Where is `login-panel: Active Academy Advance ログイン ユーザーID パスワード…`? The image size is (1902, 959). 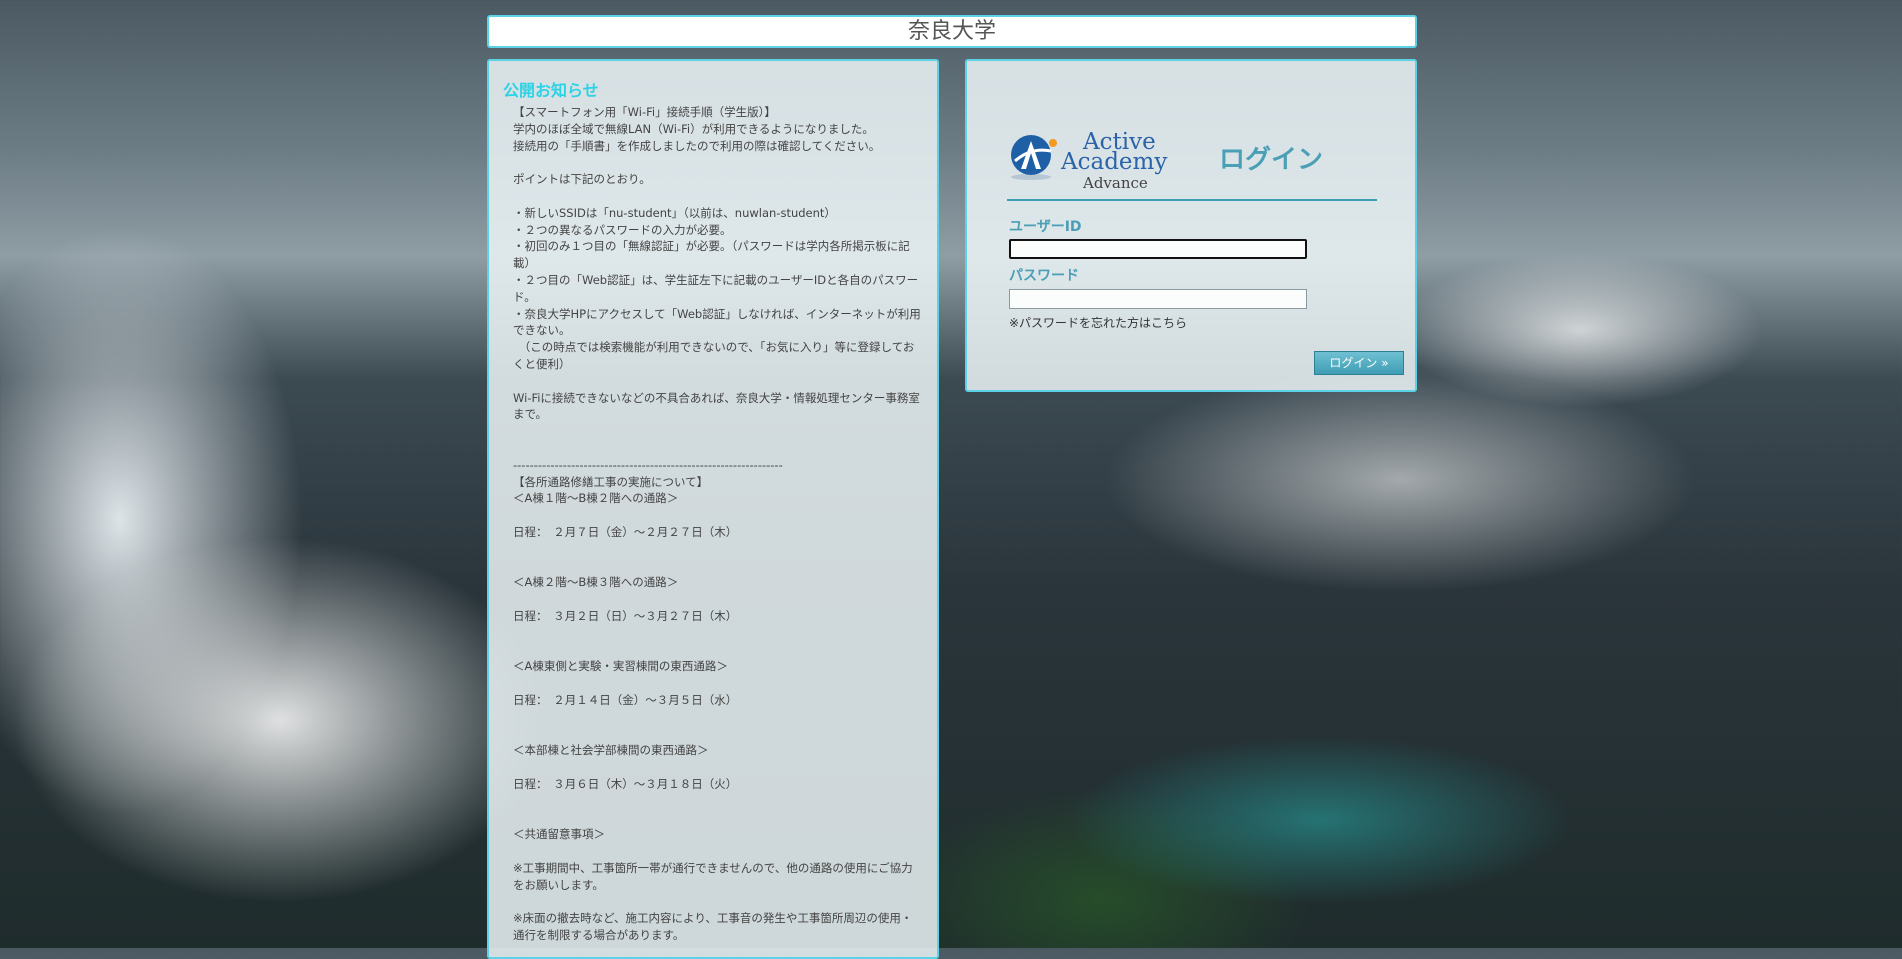
login-panel: Active Academy Advance ログイン ユーザーID パスワード… is located at coordinates (1191, 225).